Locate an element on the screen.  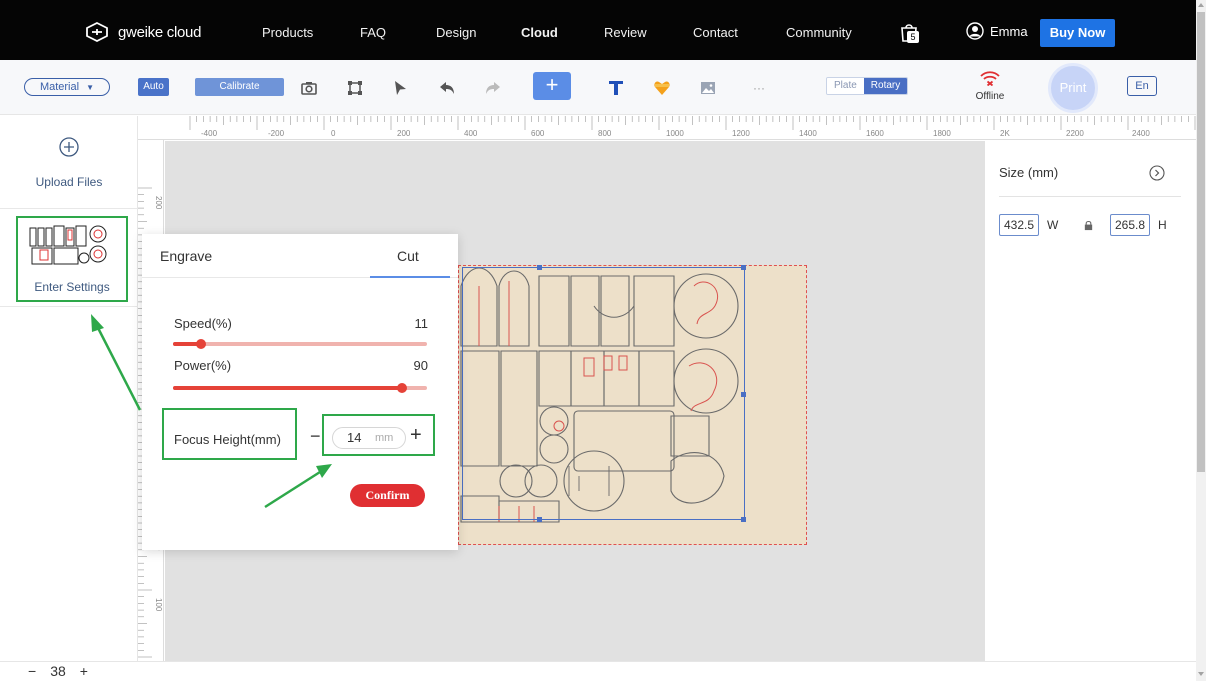
language-button: En is located at coordinates (1142, 86).